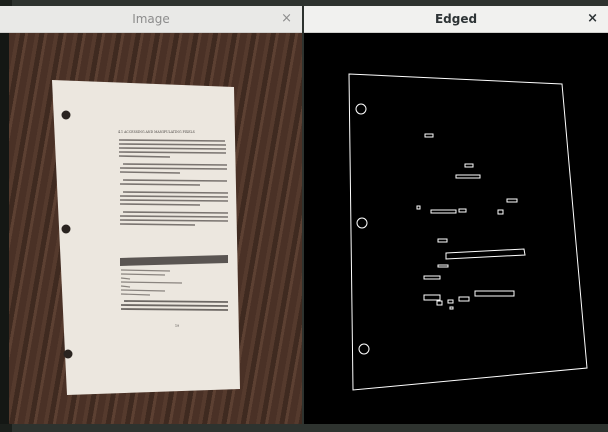 The width and height of the screenshot is (608, 432). Describe the element at coordinates (485, 254) in the screenshot. I see `listing-contour` at that location.